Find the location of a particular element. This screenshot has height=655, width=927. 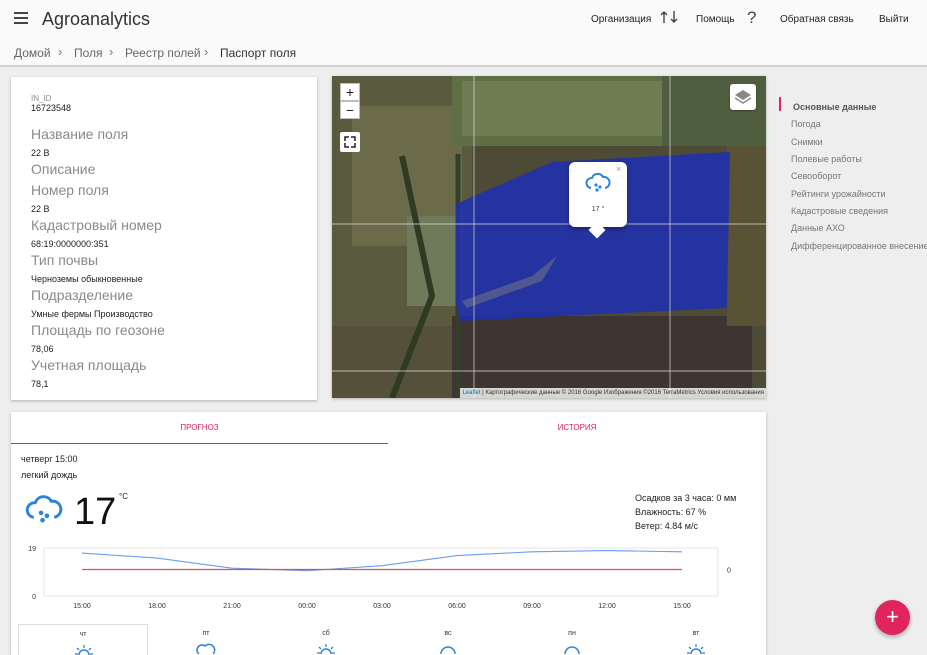

zoom-out-button: − is located at coordinates (350, 110).